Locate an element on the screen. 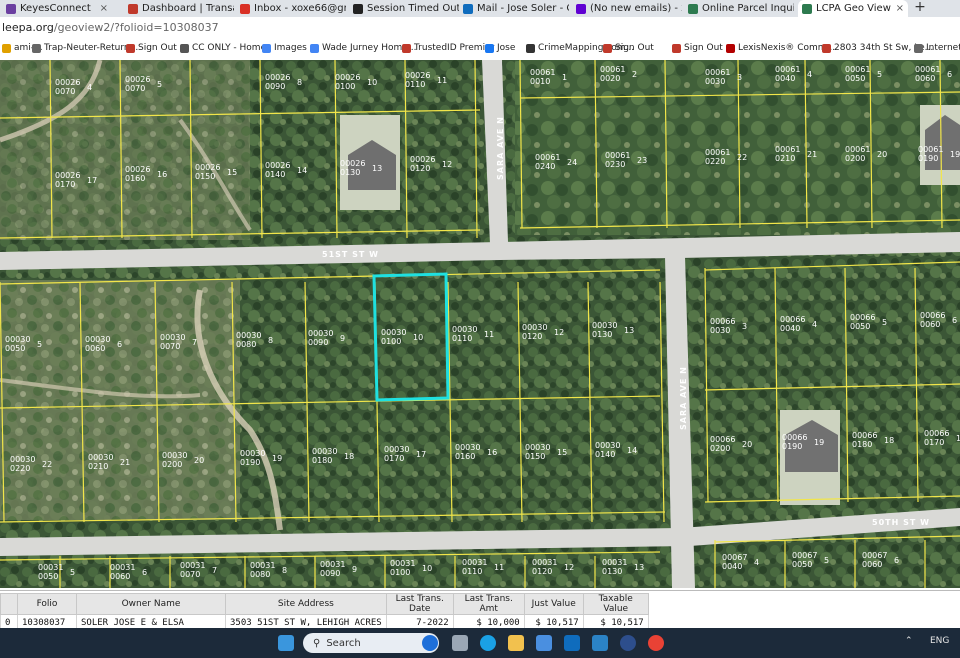 This screenshot has width=960, height=658. parcel-folio-label: 00067 is located at coordinates (874, 555).